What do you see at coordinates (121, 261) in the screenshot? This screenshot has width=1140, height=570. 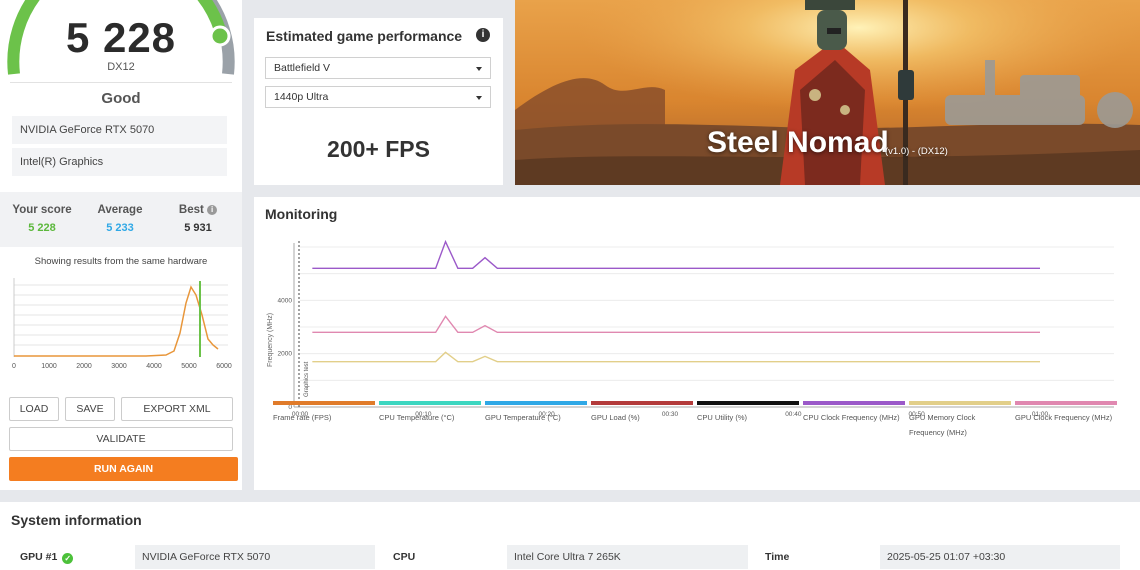 I see `same-hardware-note: Showing results from the same hardware` at bounding box center [121, 261].